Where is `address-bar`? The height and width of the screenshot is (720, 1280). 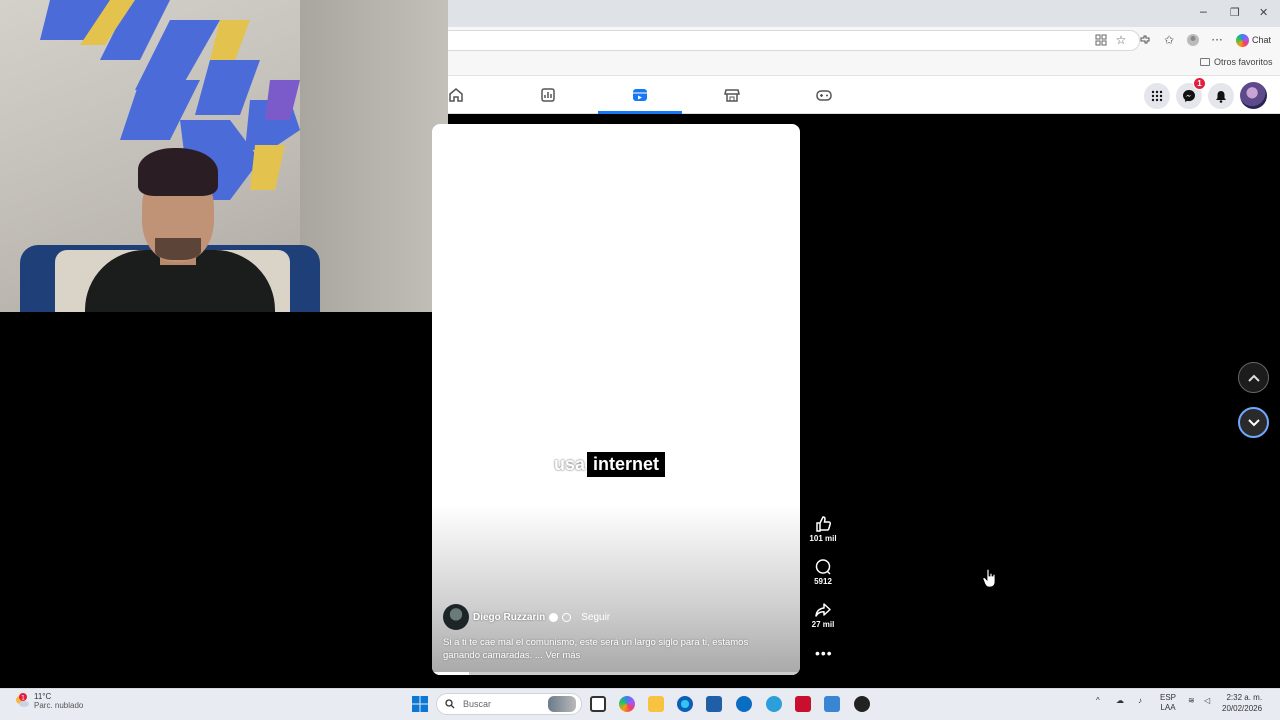 address-bar is located at coordinates (790, 40).